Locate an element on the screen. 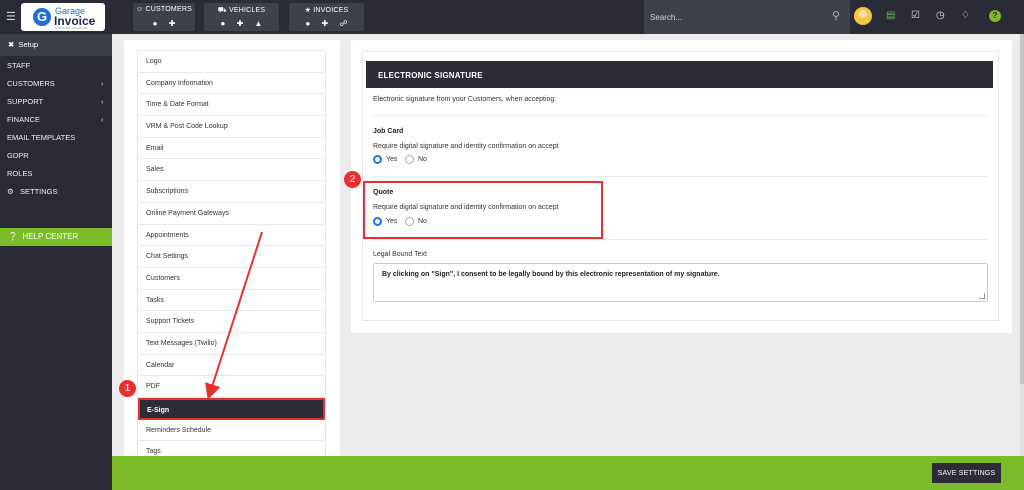  bottom-action-bar is located at coordinates (568, 473).